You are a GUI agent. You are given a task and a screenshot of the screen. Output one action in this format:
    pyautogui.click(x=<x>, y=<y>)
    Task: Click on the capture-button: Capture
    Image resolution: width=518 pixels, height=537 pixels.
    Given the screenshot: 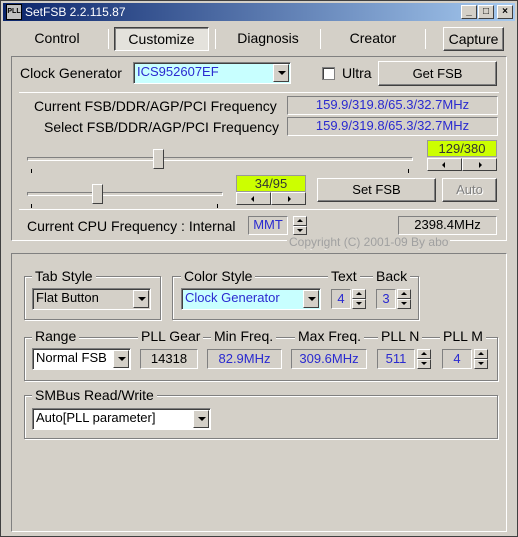 What is the action you would take?
    pyautogui.click(x=473, y=39)
    